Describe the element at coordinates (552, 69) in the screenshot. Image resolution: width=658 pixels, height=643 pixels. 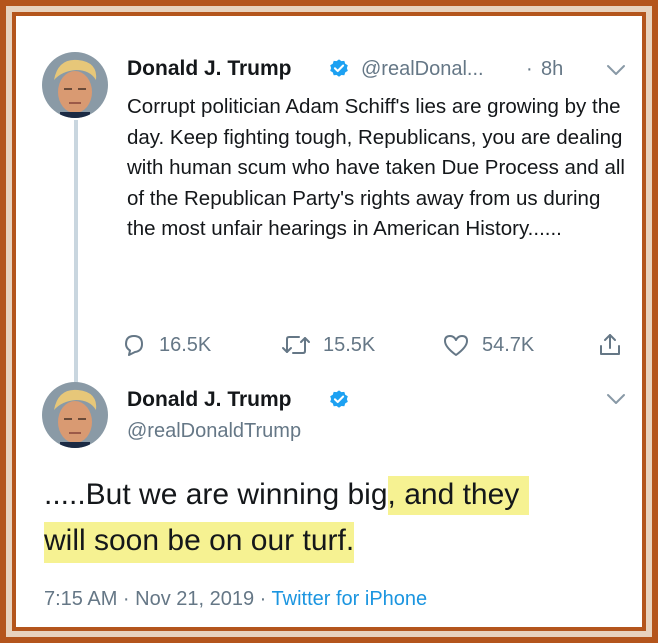
I see `tweet-time: 8h` at that location.